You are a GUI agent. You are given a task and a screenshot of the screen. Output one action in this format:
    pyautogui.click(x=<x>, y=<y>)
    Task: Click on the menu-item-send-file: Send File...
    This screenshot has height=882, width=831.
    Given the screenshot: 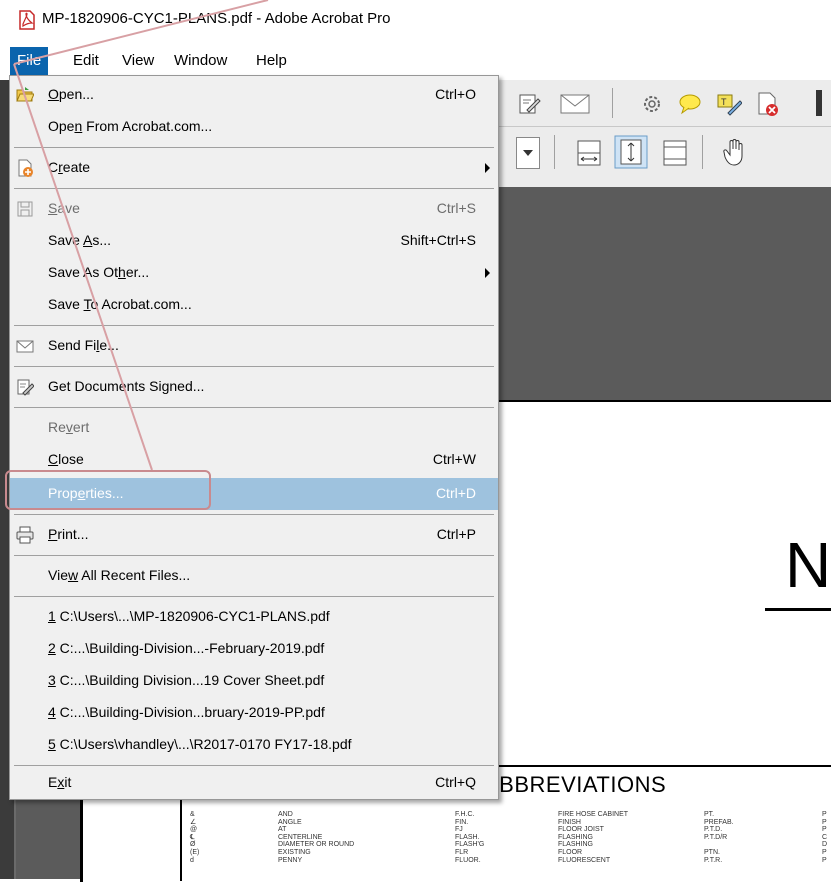 What is the action you would take?
    pyautogui.click(x=254, y=346)
    